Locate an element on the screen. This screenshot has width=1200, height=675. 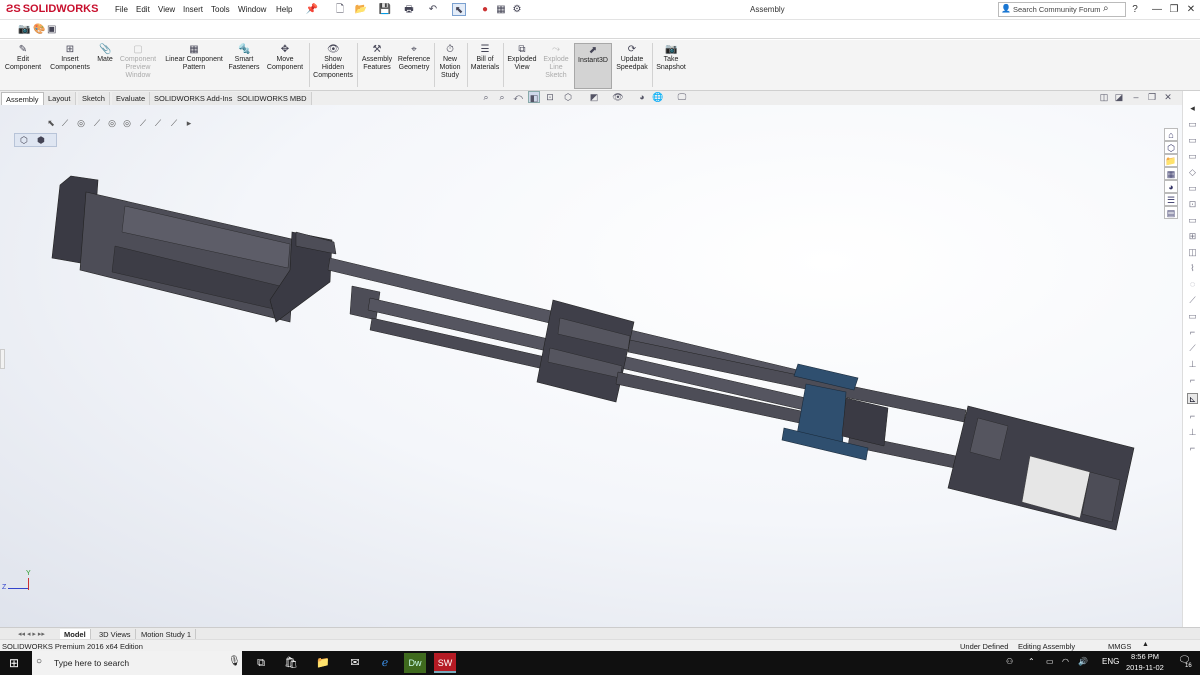
tool-21-icon: ⌐ is located at coordinates (1192, 448).